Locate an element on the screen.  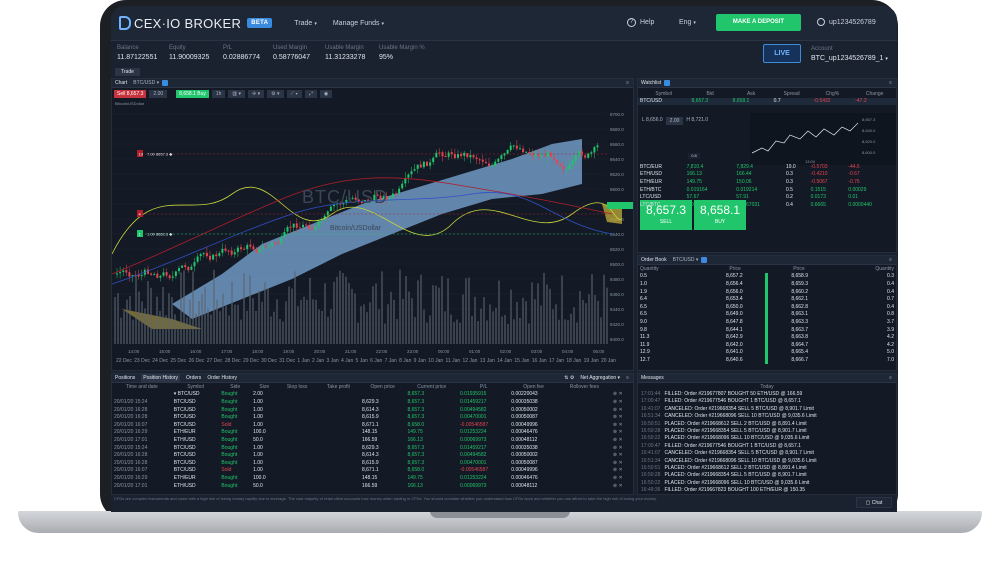
language-select: Eng ▾ is located at coordinates (687, 22).